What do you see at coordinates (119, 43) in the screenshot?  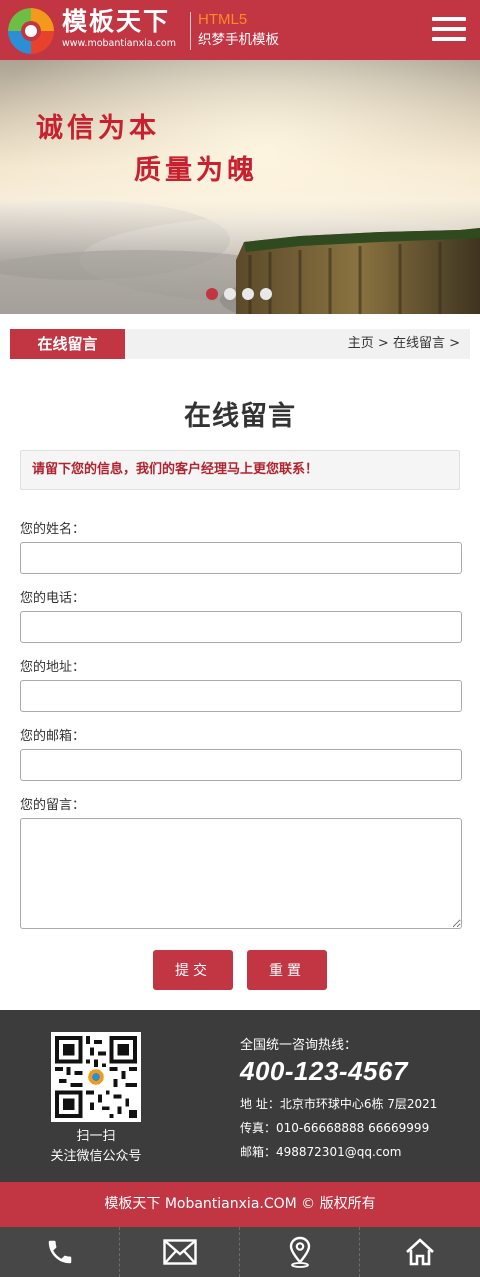 I see `logo-url: www.mobantianxia.com` at bounding box center [119, 43].